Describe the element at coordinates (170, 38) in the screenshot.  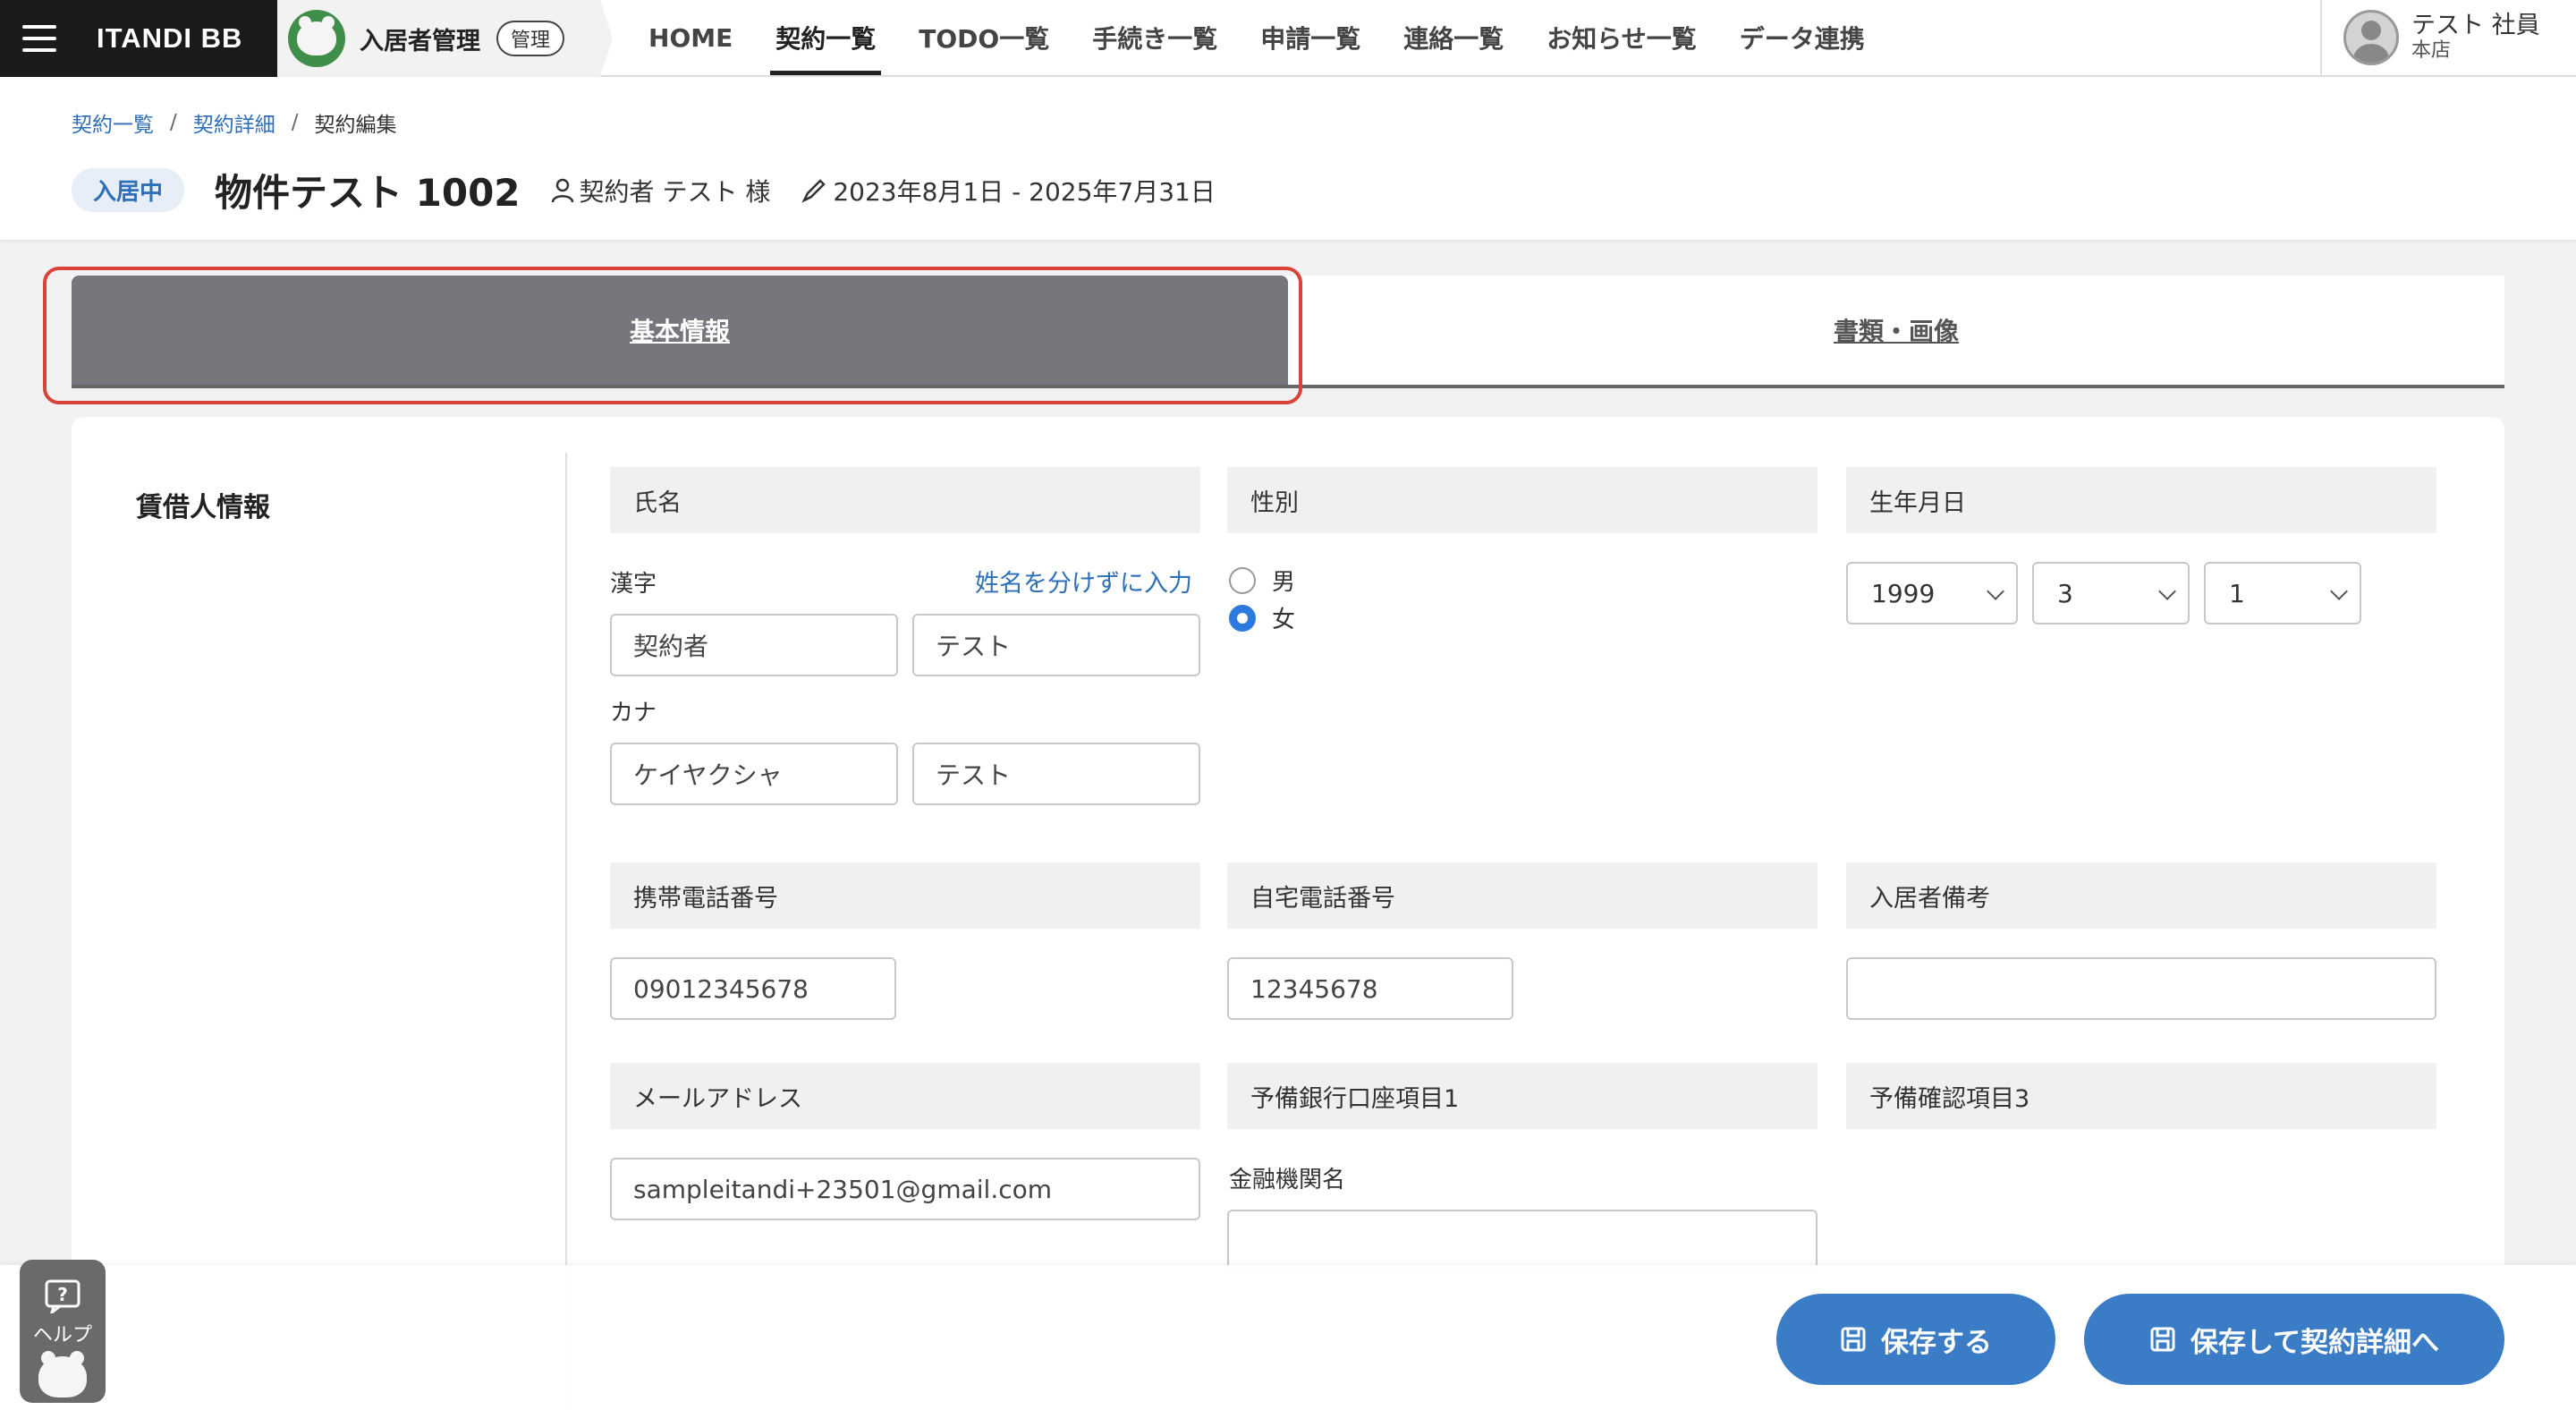
I see `brand-logo: ITANDI BB` at that location.